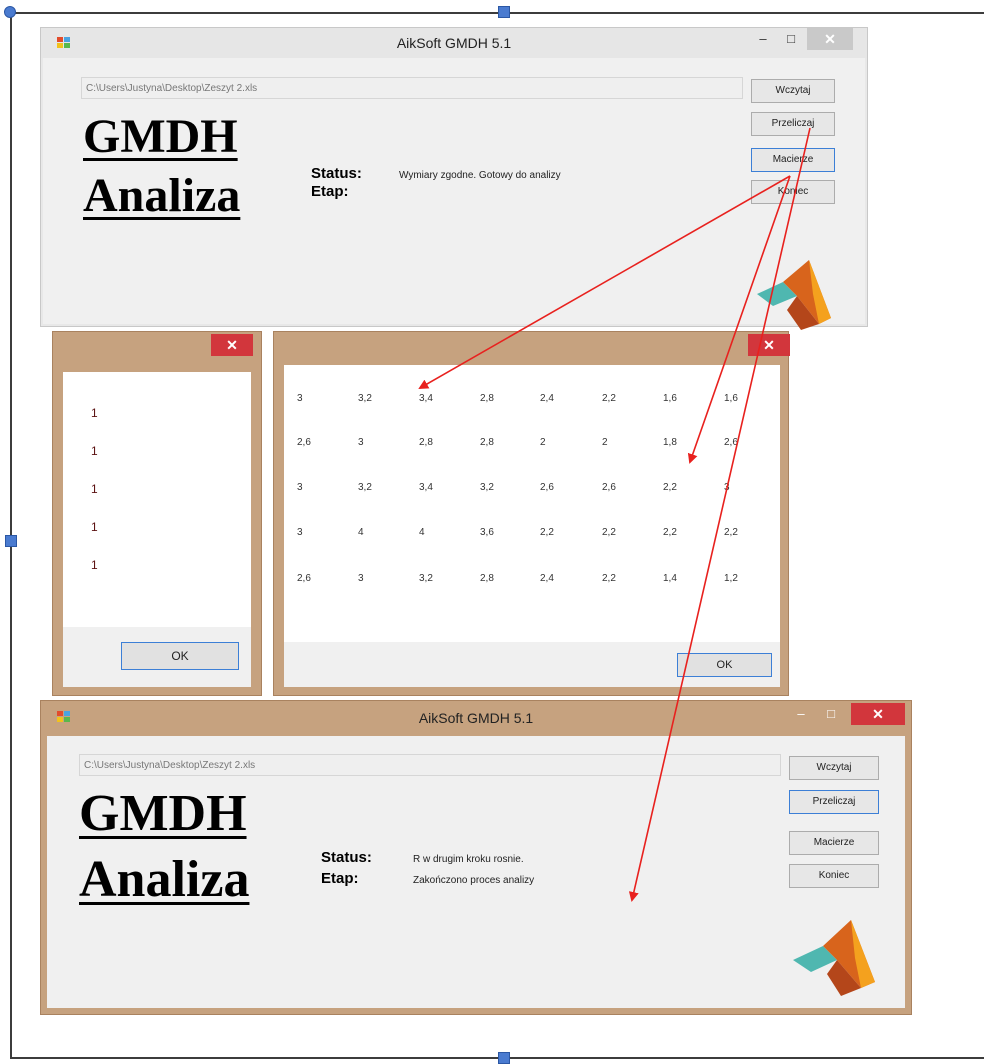  I want to click on resize-handle-top, so click(504, 12).